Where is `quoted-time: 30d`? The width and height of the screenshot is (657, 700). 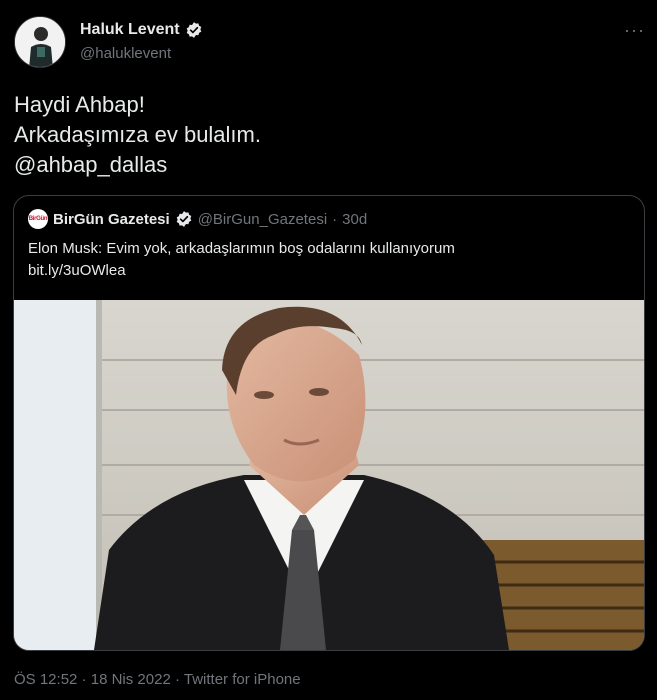
quoted-time: 30d is located at coordinates (354, 219).